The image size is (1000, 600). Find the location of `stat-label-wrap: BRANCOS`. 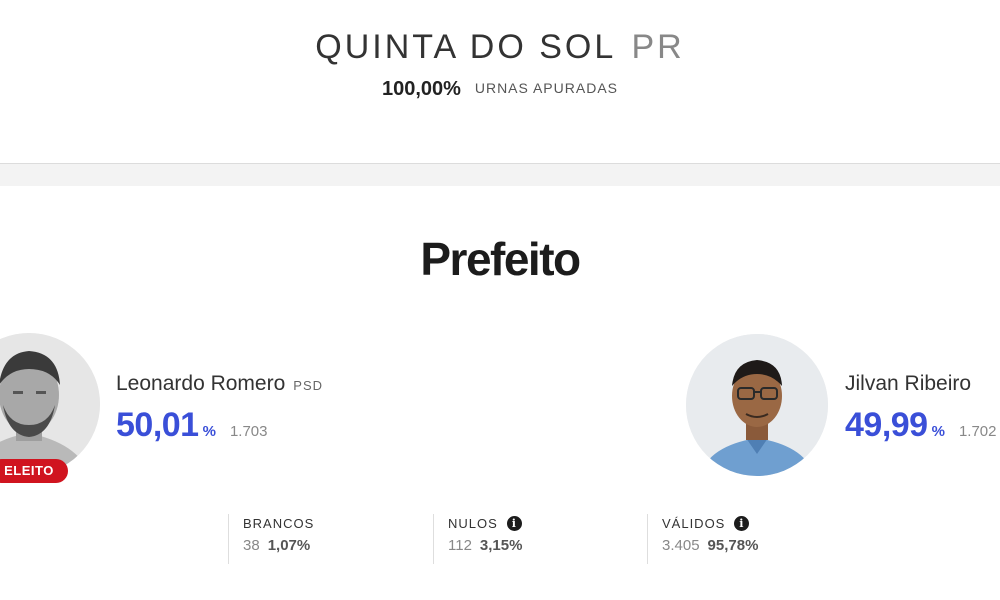

stat-label-wrap: BRANCOS is located at coordinates (278, 523).